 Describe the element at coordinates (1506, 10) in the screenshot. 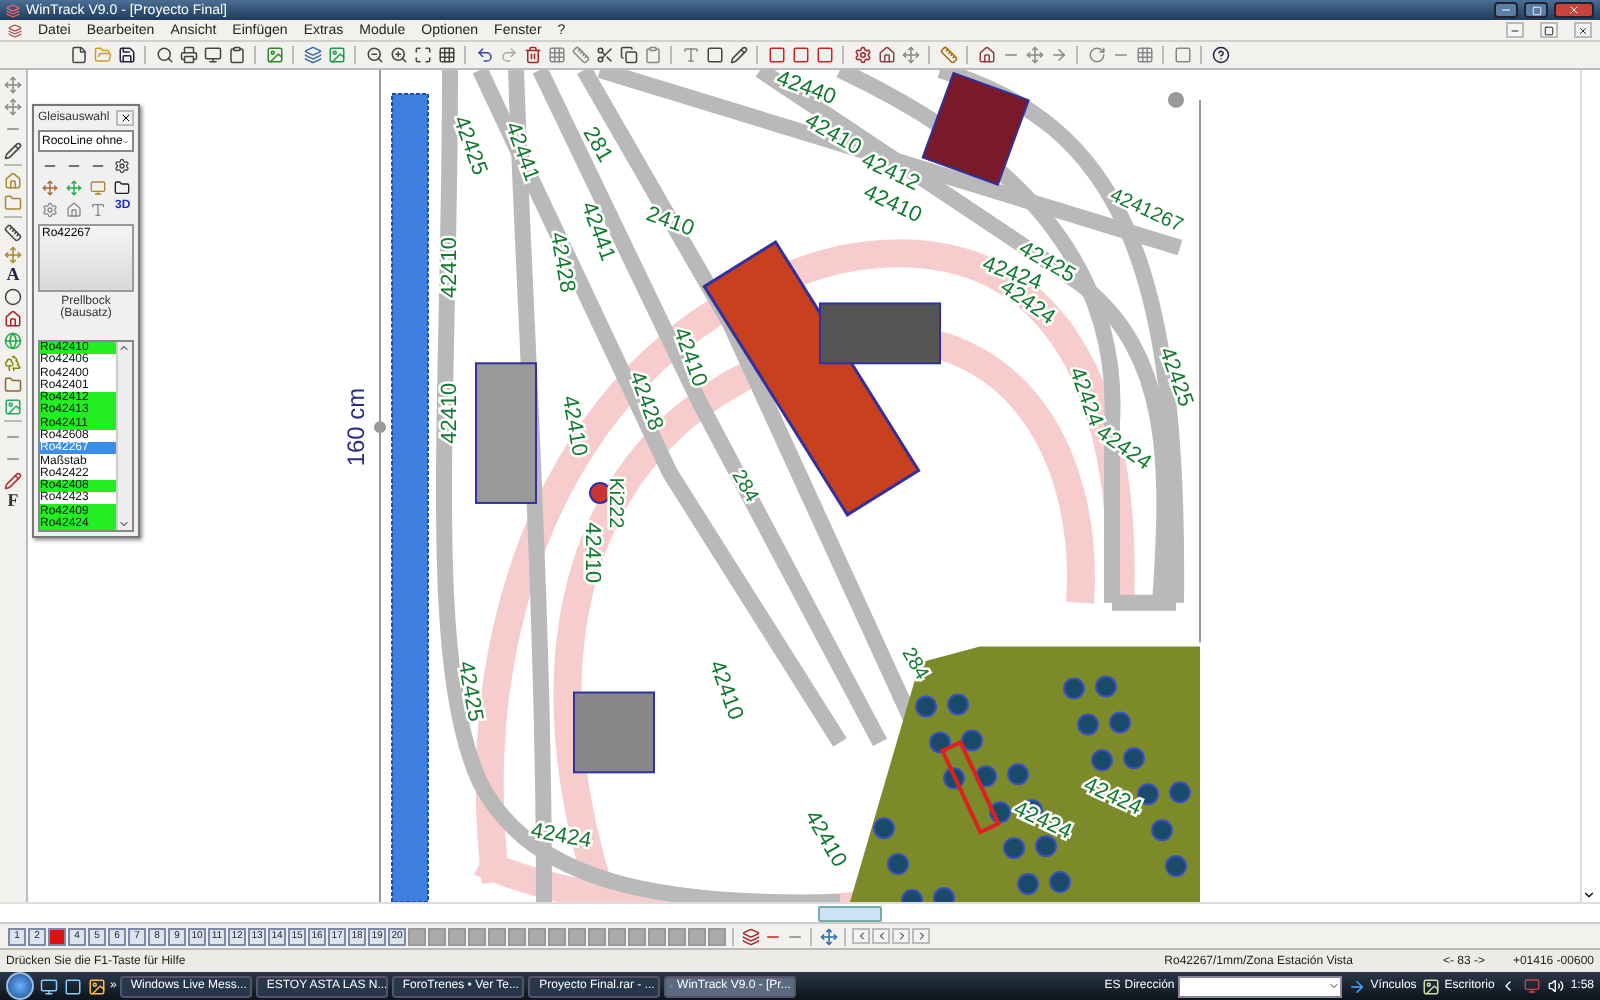

I see `minimize-button` at that location.